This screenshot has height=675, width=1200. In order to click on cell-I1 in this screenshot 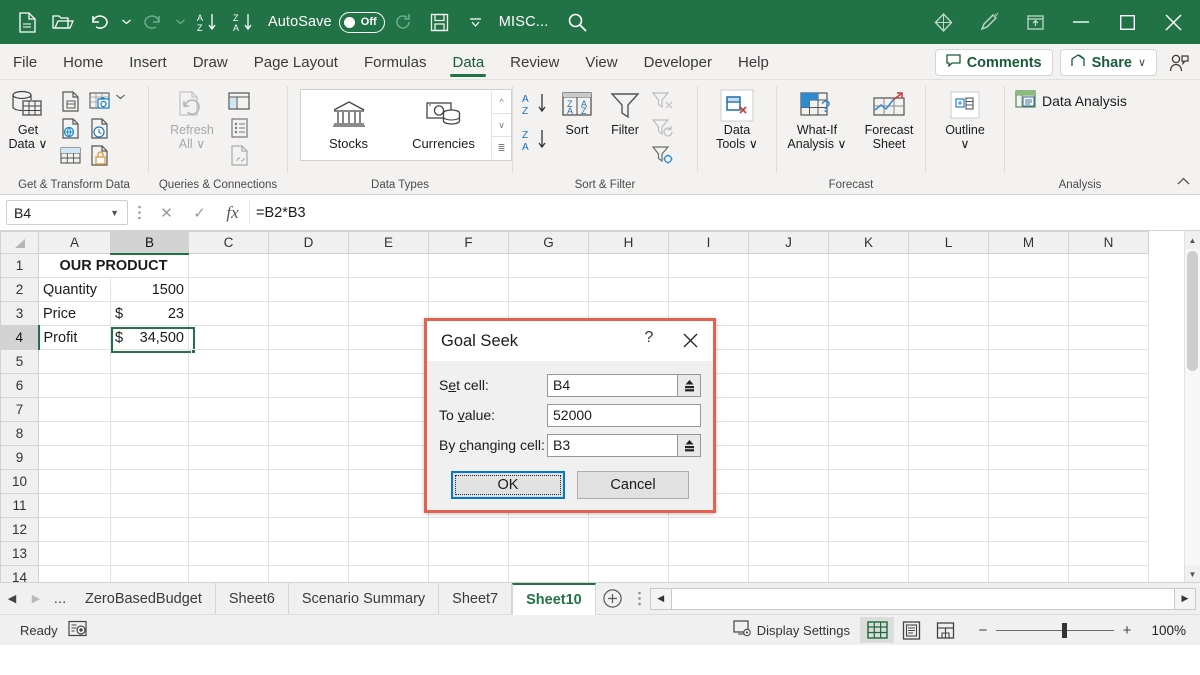, I will do `click(708, 265)`.